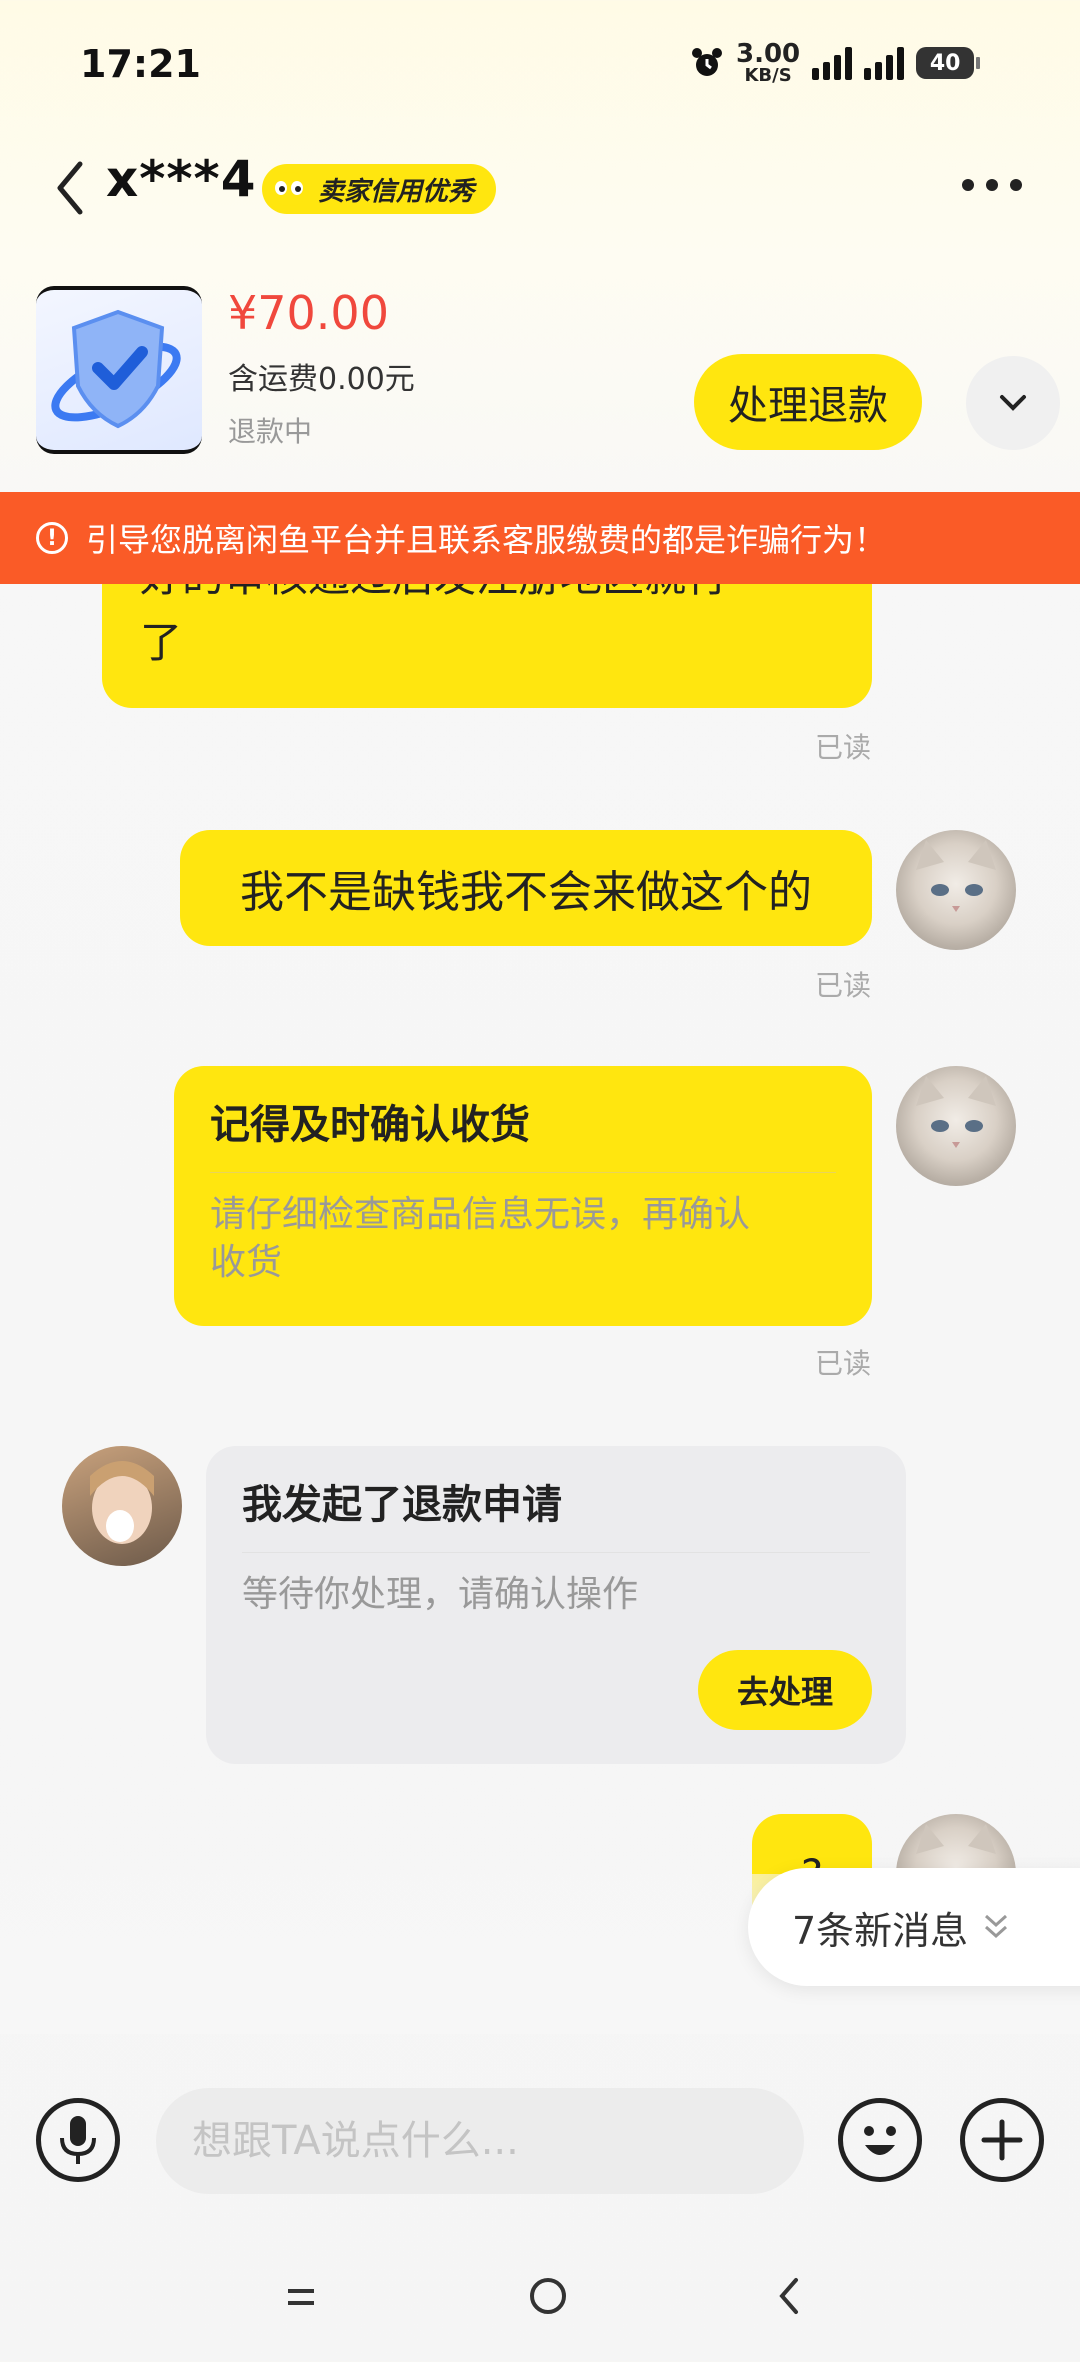  What do you see at coordinates (997, 185) in the screenshot?
I see `more-options-icon` at bounding box center [997, 185].